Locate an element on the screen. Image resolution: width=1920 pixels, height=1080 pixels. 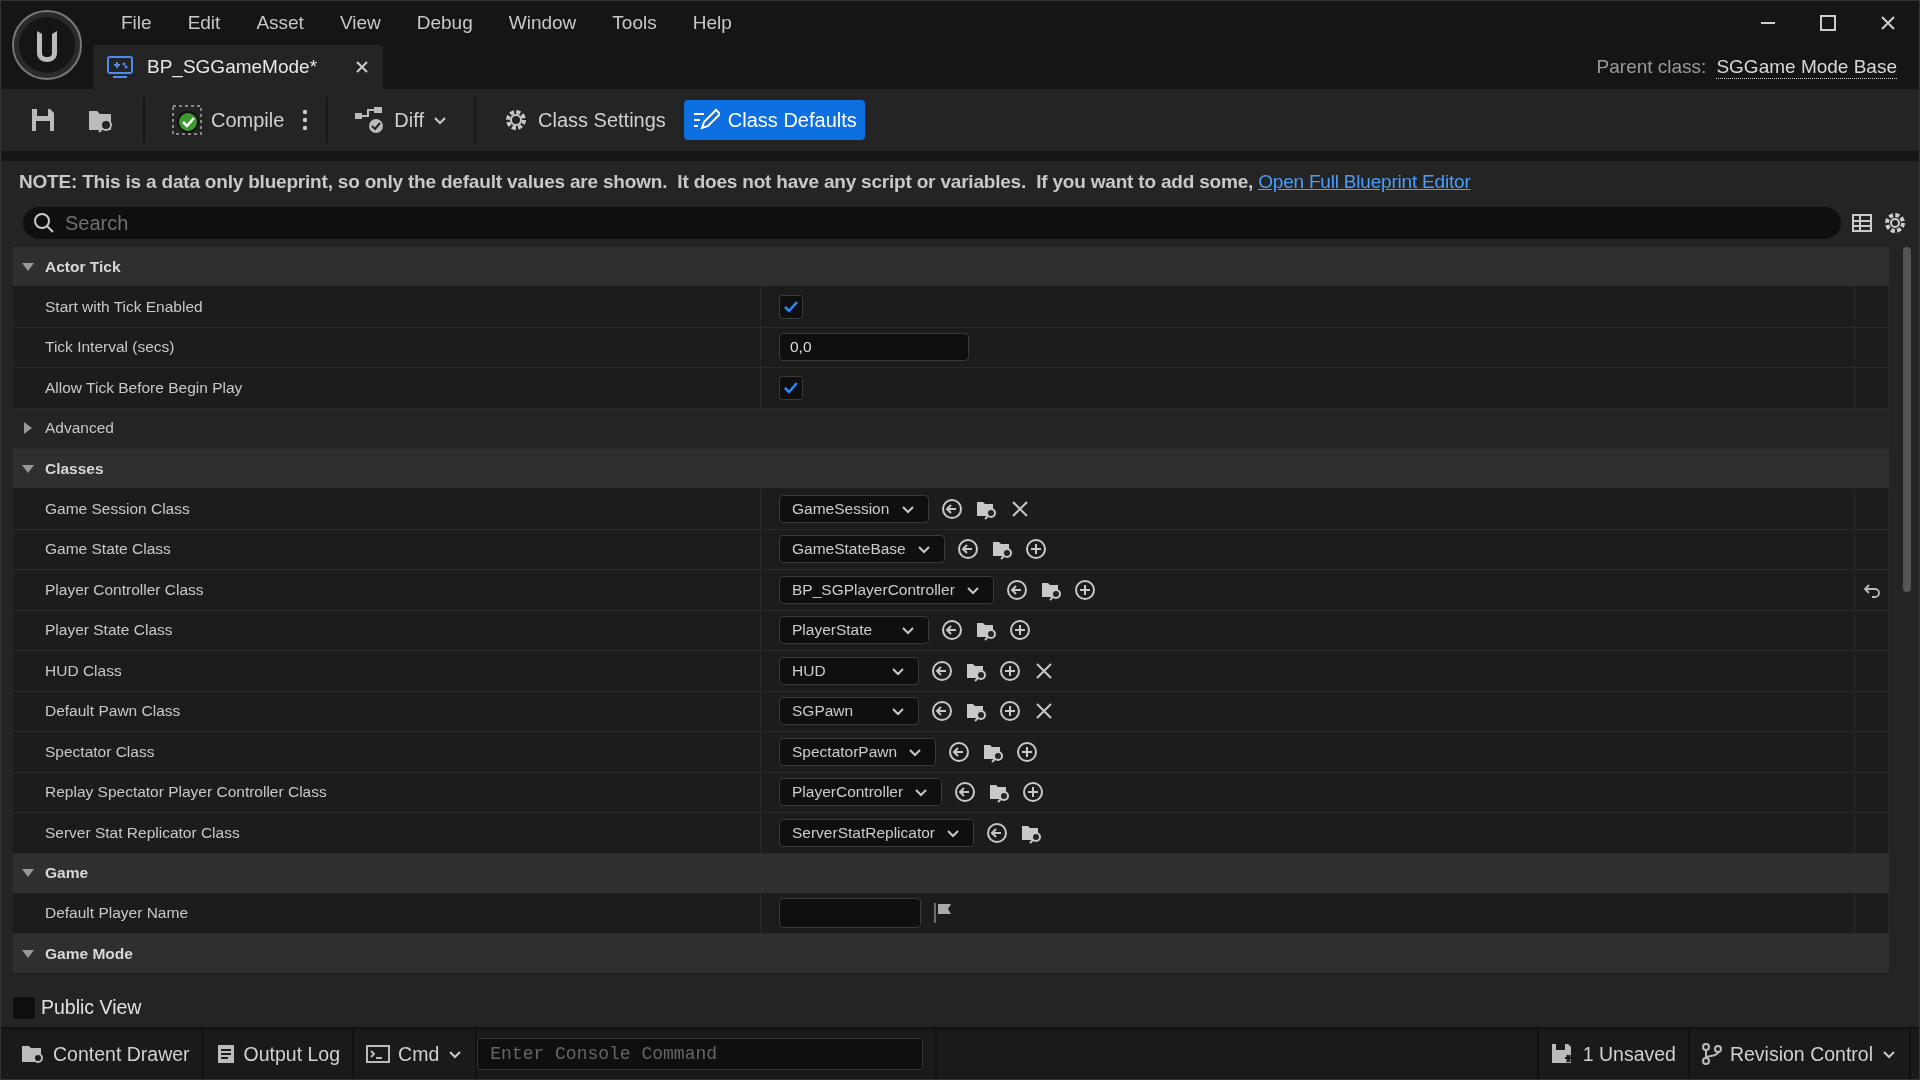
property-label: Tick Interval (secs) is located at coordinates (110, 347).